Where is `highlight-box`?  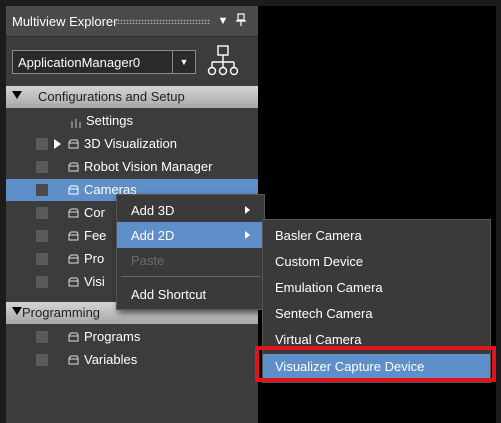 highlight-box is located at coordinates (375, 364).